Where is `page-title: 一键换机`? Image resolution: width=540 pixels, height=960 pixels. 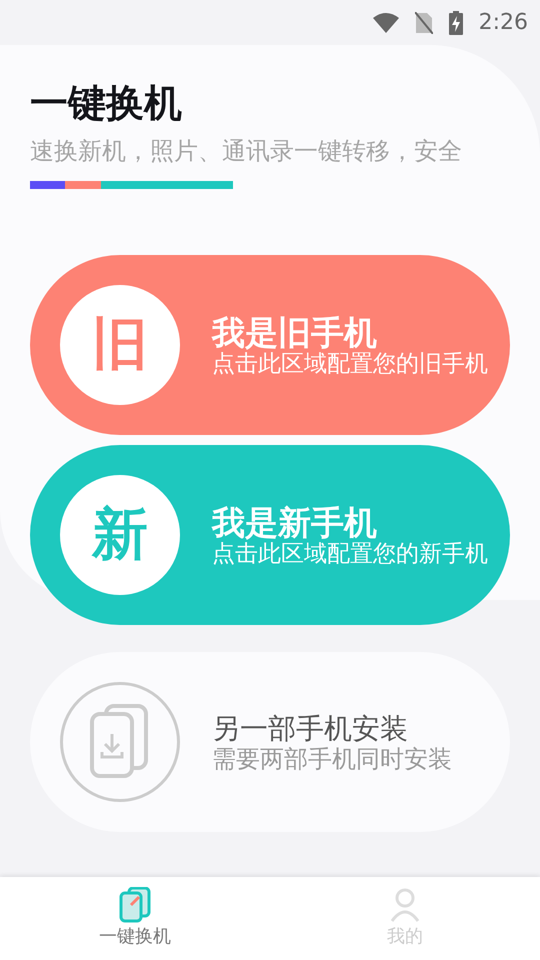
page-title: 一键换机 is located at coordinates (106, 104).